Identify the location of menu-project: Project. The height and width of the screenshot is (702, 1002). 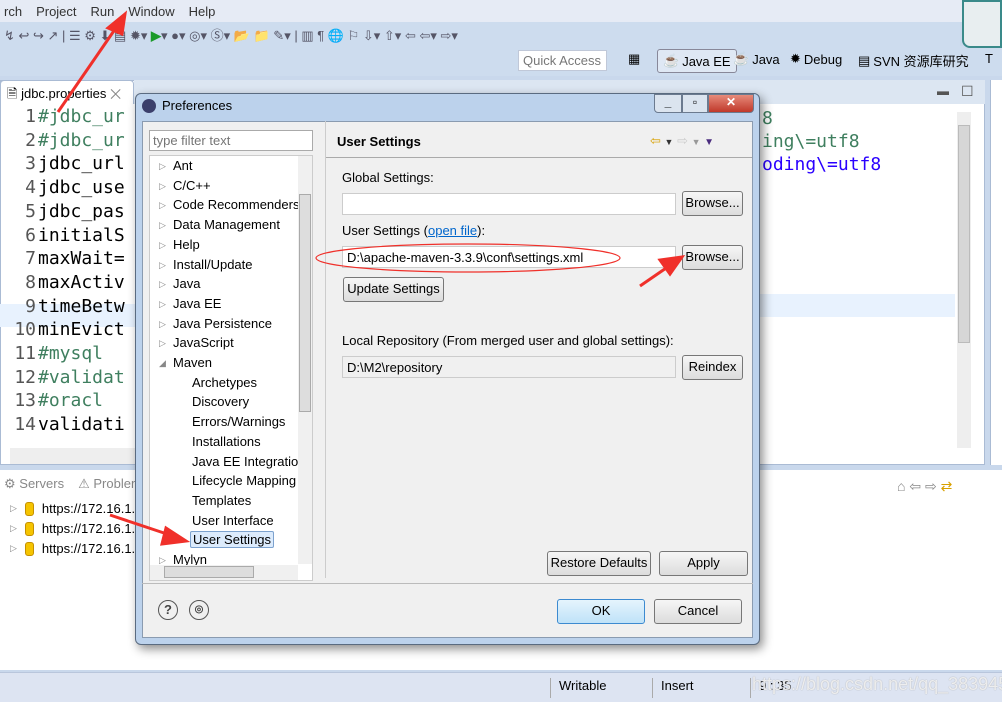
(56, 11).